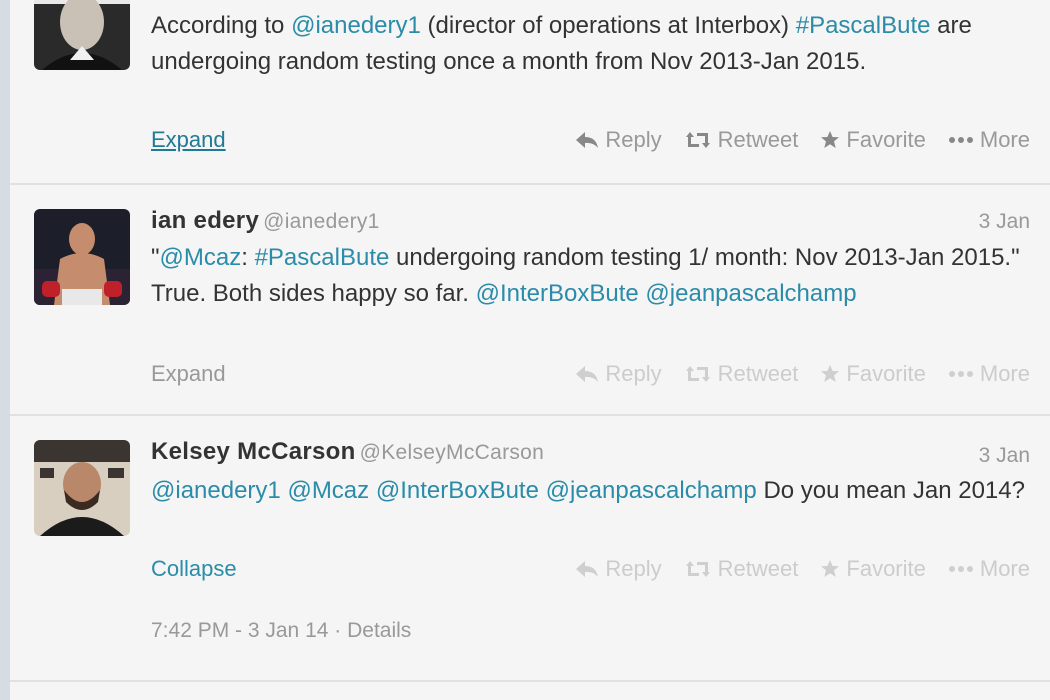  Describe the element at coordinates (347, 452) in the screenshot. I see `author-name: Kelsey McCarson @KelseyMcCarson` at that location.